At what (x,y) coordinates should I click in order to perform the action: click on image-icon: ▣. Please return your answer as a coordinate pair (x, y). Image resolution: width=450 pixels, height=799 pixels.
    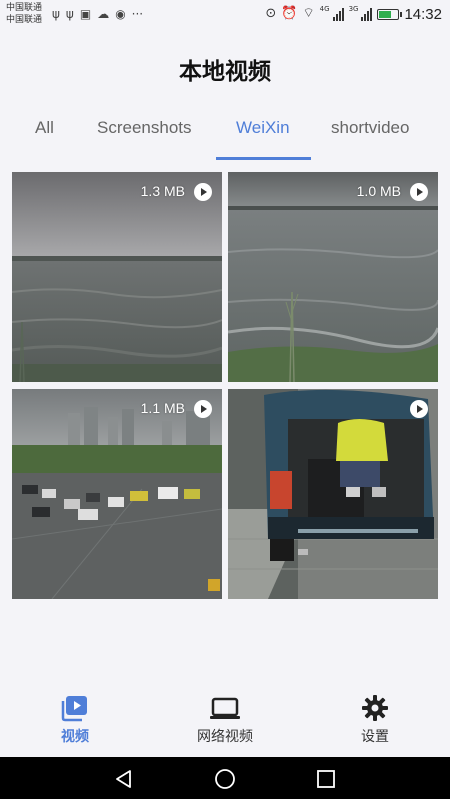
    Looking at the image, I should click on (85, 14).